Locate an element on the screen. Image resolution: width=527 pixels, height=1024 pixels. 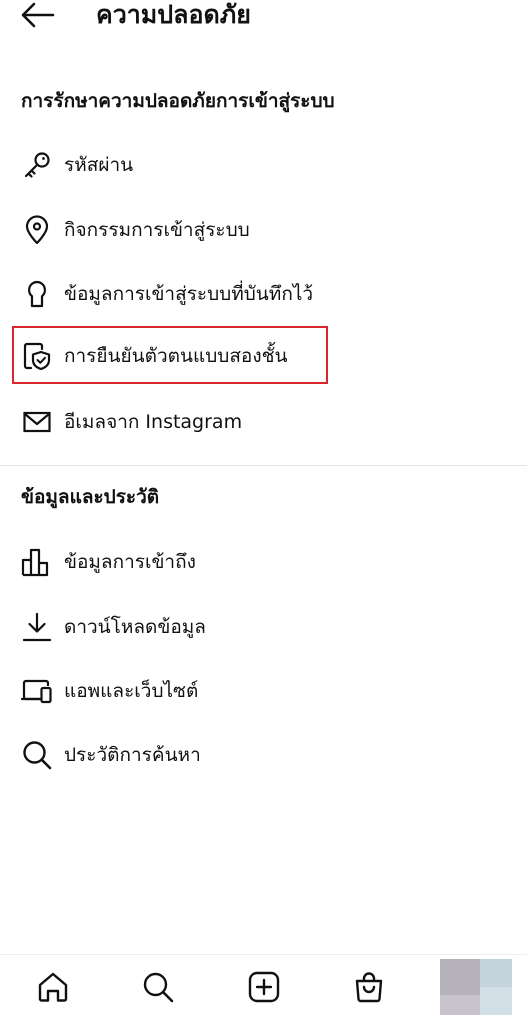
shop-icon is located at coordinates (369, 987).